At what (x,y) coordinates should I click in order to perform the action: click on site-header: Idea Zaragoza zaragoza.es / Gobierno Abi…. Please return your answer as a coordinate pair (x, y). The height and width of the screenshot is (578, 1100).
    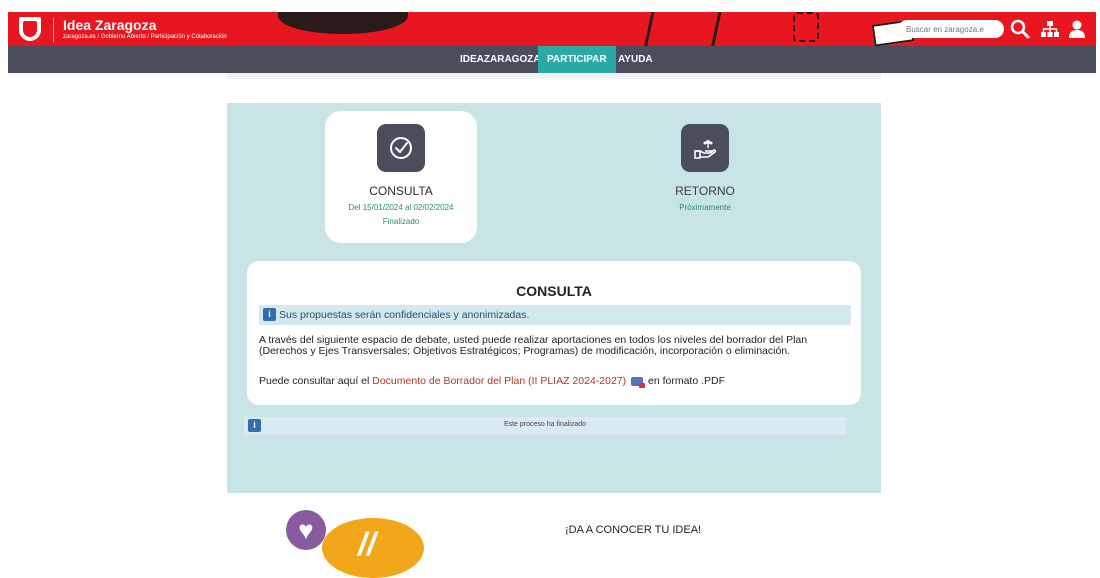
    Looking at the image, I should click on (552, 29).